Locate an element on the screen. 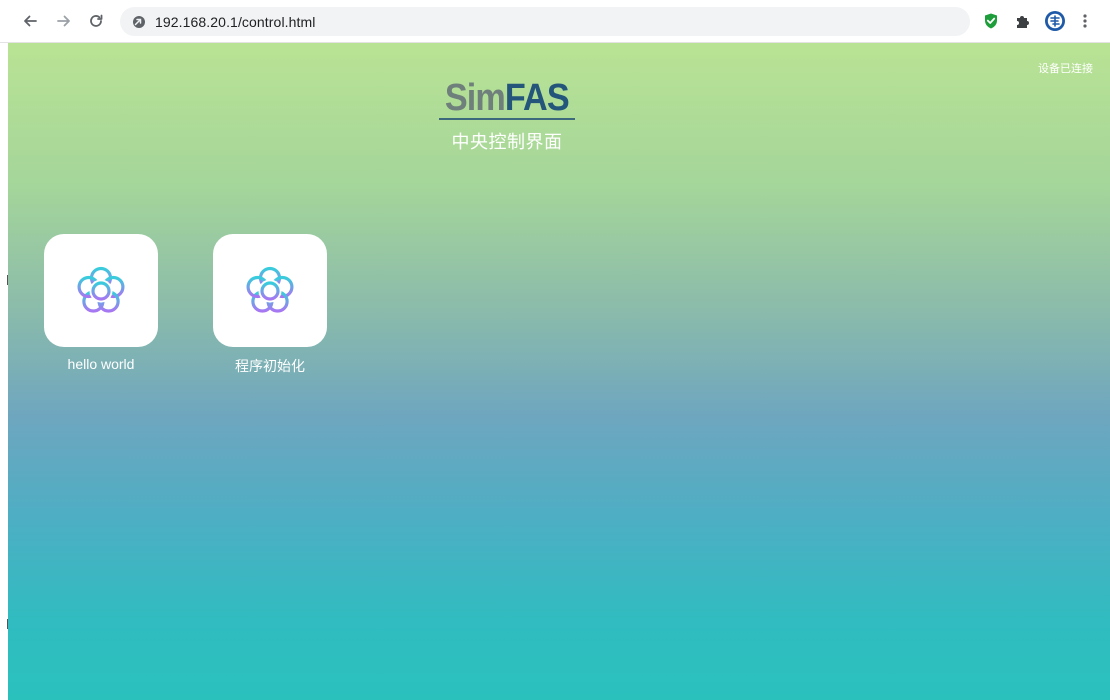 The height and width of the screenshot is (700, 1110). extensions-button is located at coordinates (1023, 21).